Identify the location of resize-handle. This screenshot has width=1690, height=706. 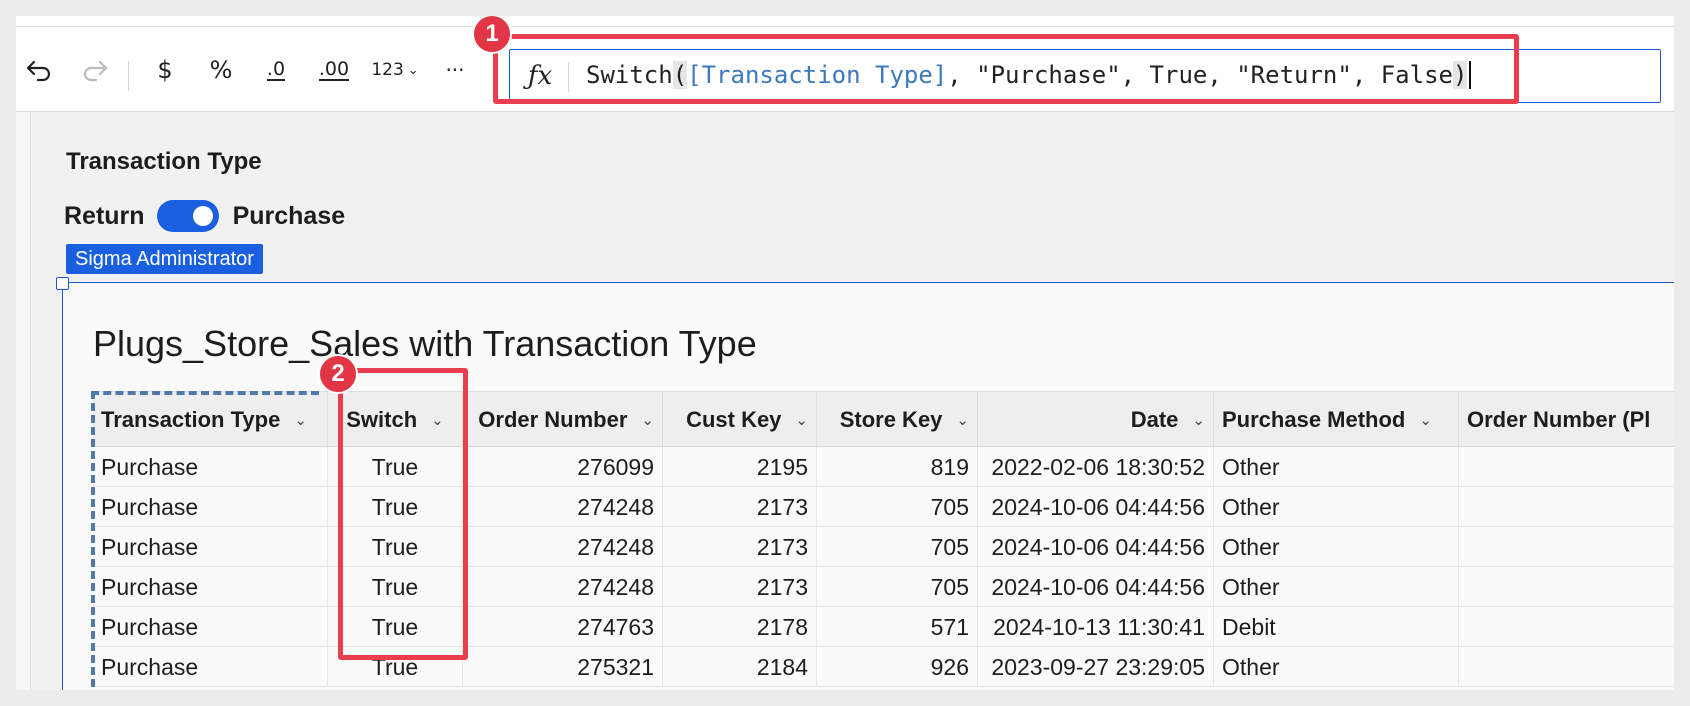
(62, 283).